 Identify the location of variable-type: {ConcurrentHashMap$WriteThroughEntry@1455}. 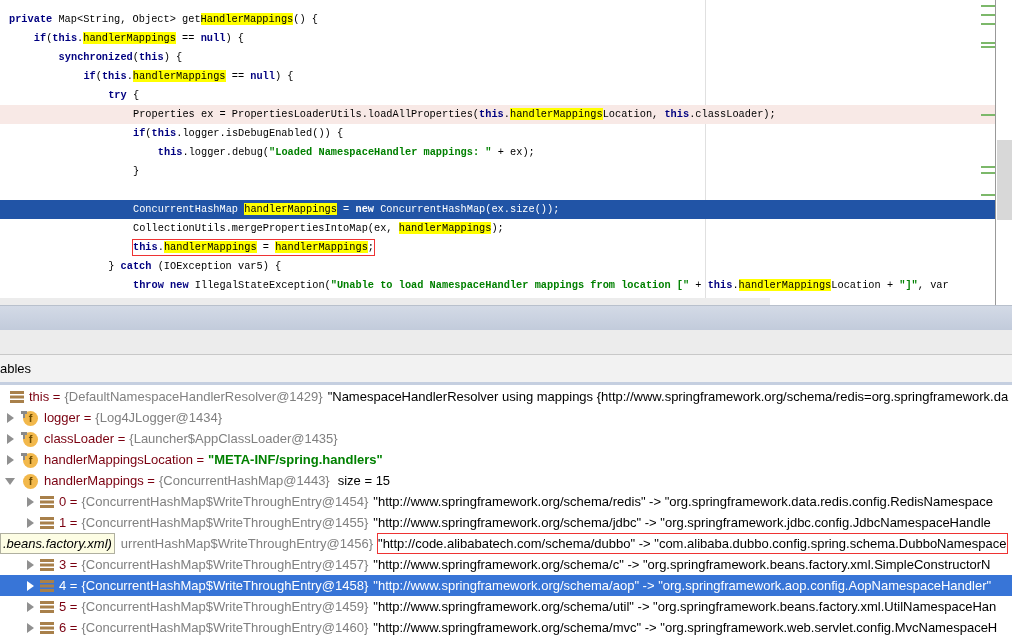
(225, 522).